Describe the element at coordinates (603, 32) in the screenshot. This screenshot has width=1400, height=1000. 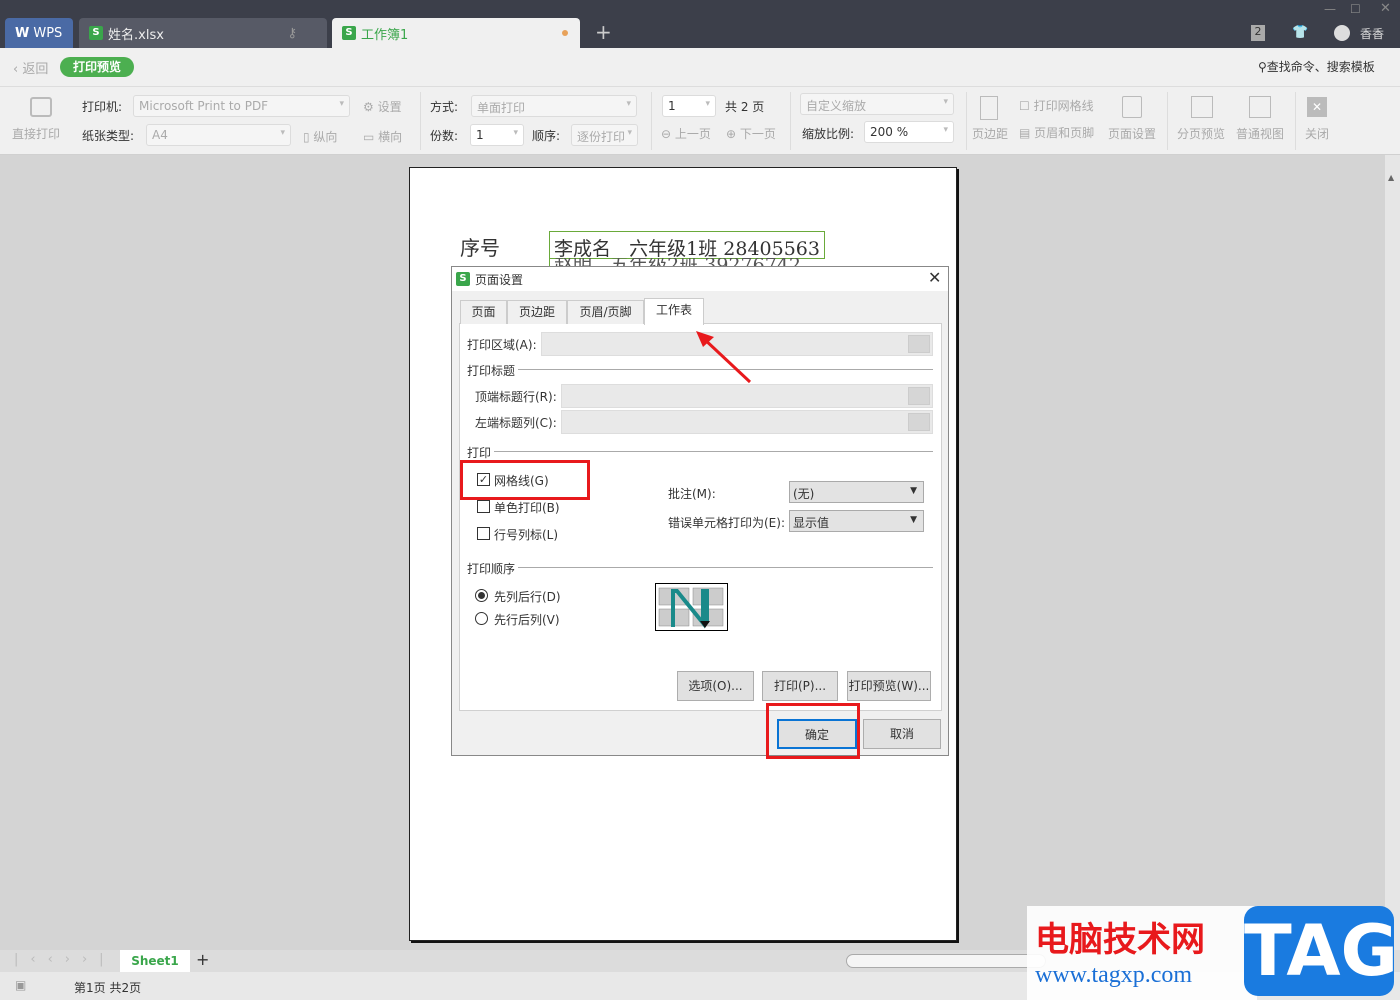
I see `new-tab-button: +` at that location.